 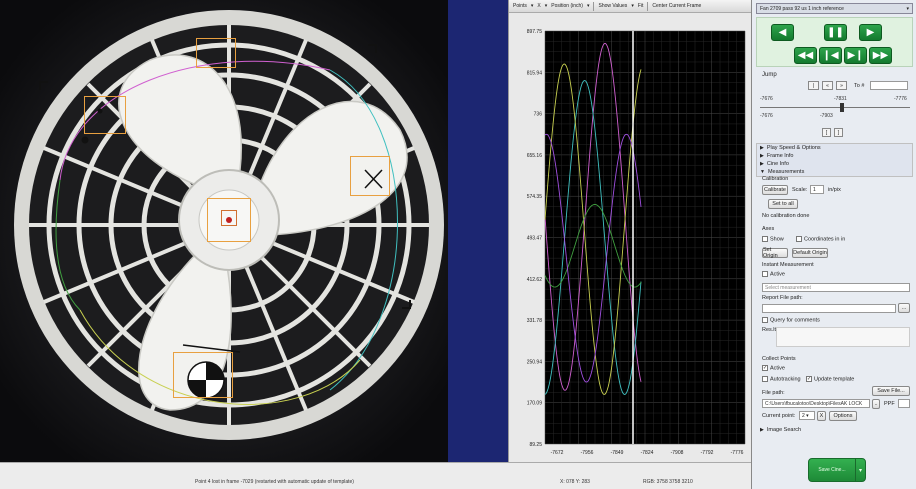 What do you see at coordinates (836, 287) in the screenshot?
I see `measurement-select: Select measurement` at bounding box center [836, 287].